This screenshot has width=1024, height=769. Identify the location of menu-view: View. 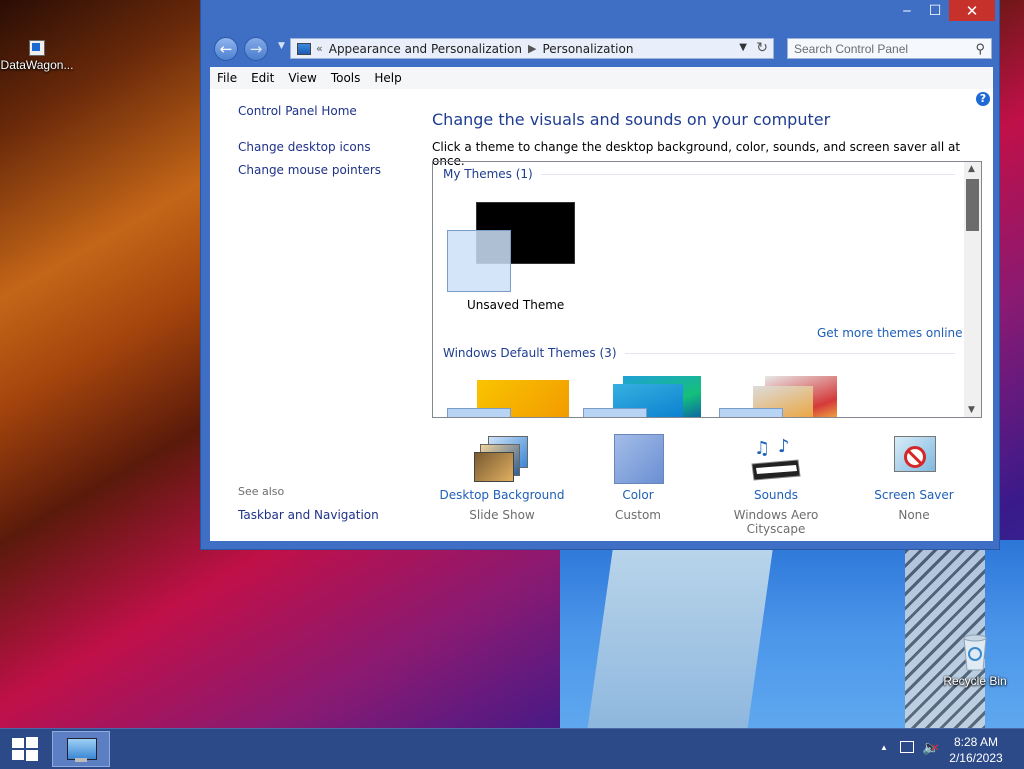
(302, 78).